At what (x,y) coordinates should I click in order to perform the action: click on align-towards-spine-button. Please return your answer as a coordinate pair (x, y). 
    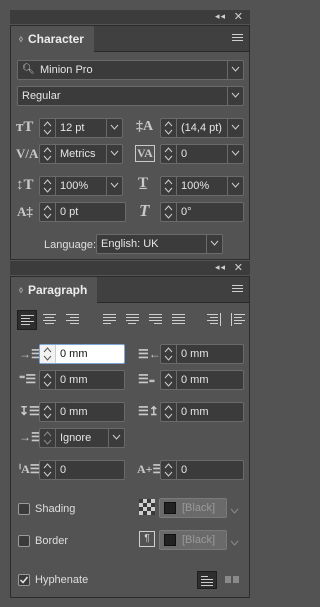
    Looking at the image, I should click on (215, 320).